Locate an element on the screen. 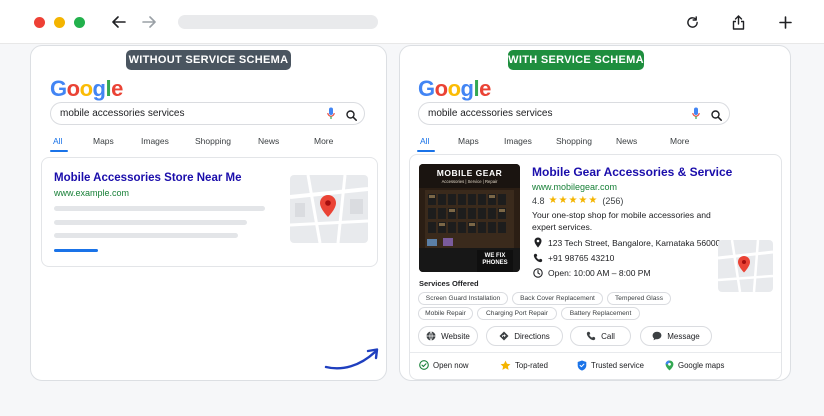  with-schema-tag: WITH SERVICE SCHEMA is located at coordinates (576, 60).